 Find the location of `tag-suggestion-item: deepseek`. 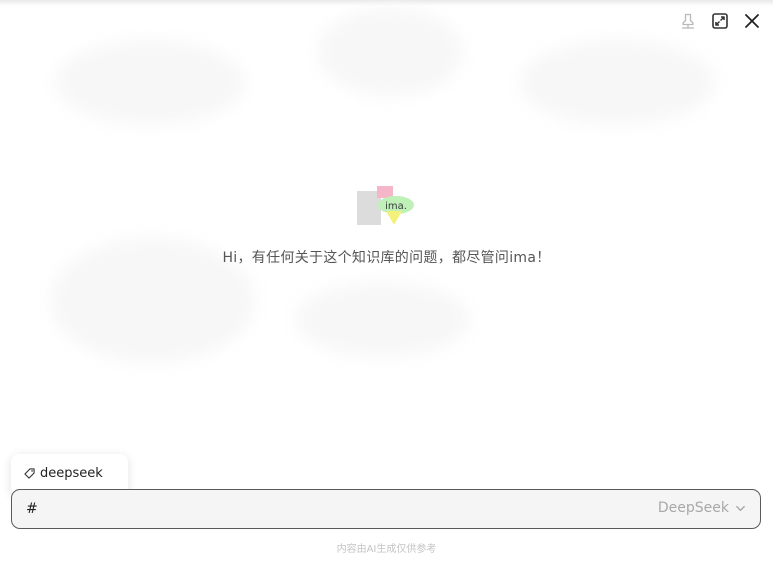

tag-suggestion-item: deepseek is located at coordinates (63, 473).